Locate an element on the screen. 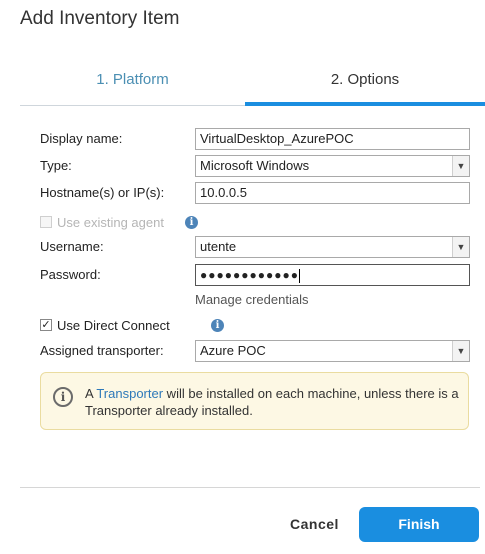 The height and width of the screenshot is (554, 485). tab-platform: 1. Platform is located at coordinates (132, 83).